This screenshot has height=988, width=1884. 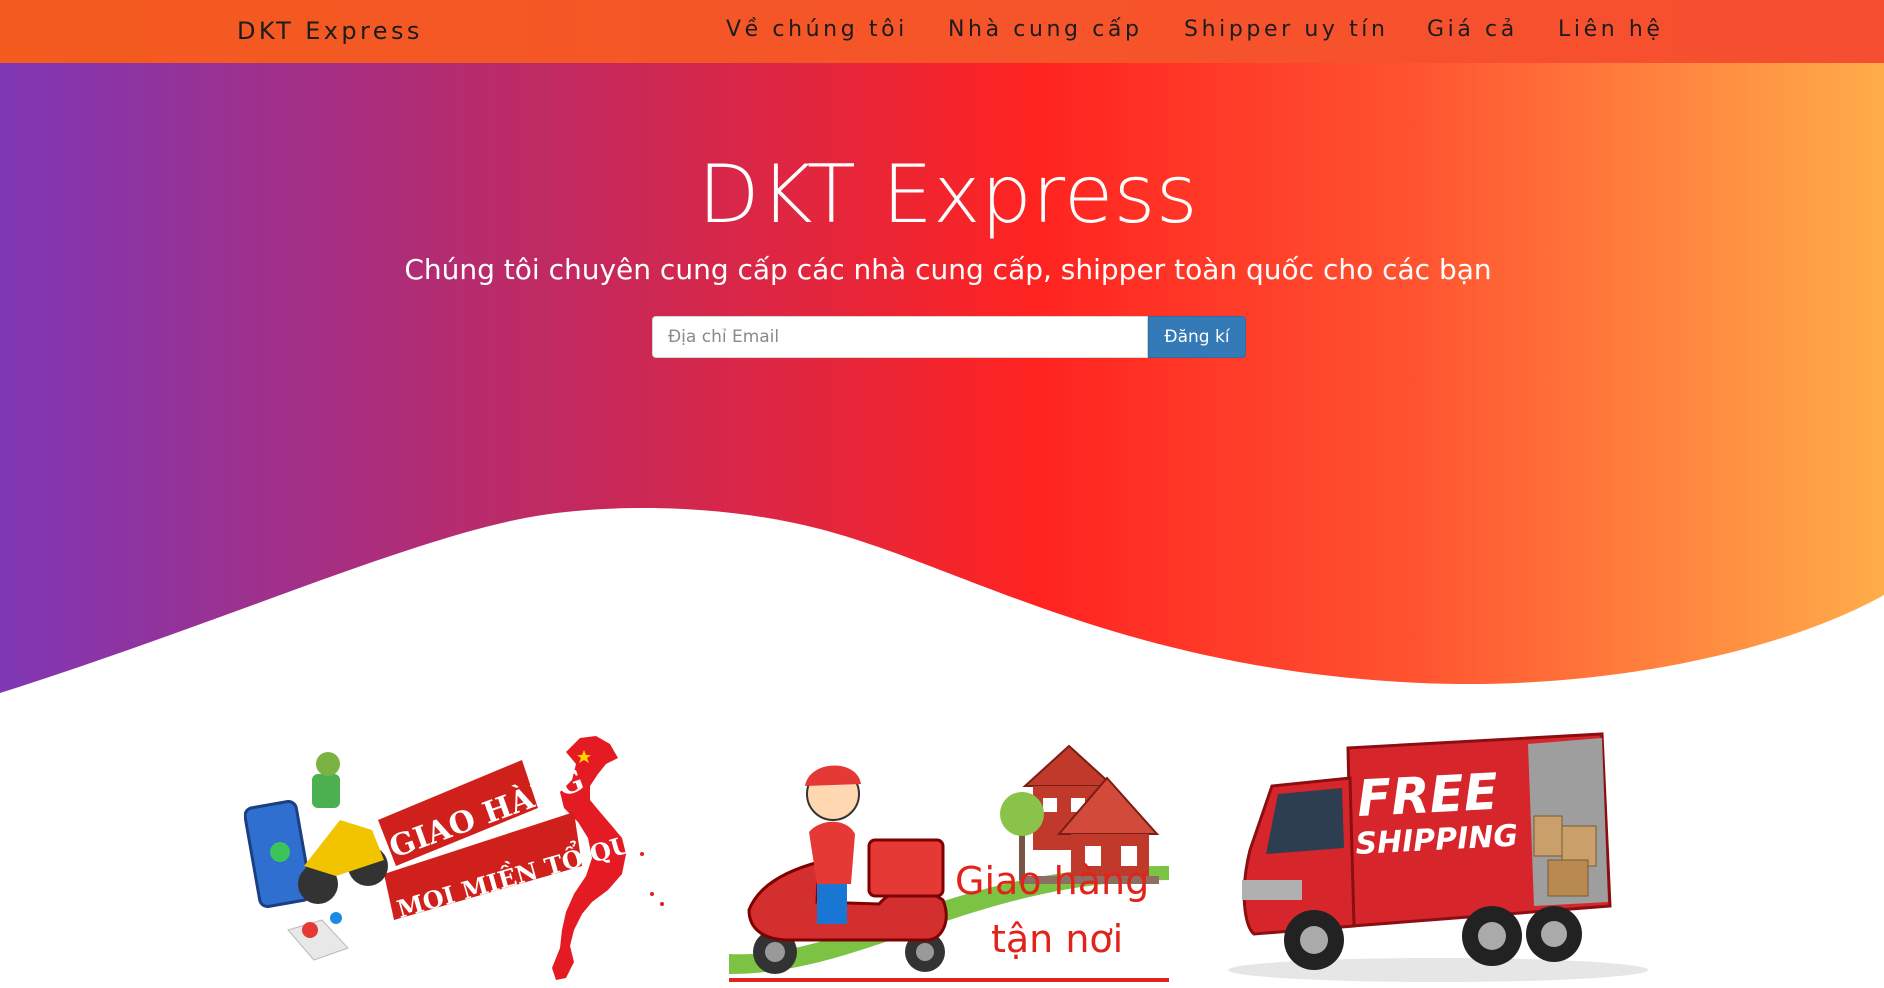 I want to click on nav-link-about: Về chúng tôi, so click(x=817, y=29).